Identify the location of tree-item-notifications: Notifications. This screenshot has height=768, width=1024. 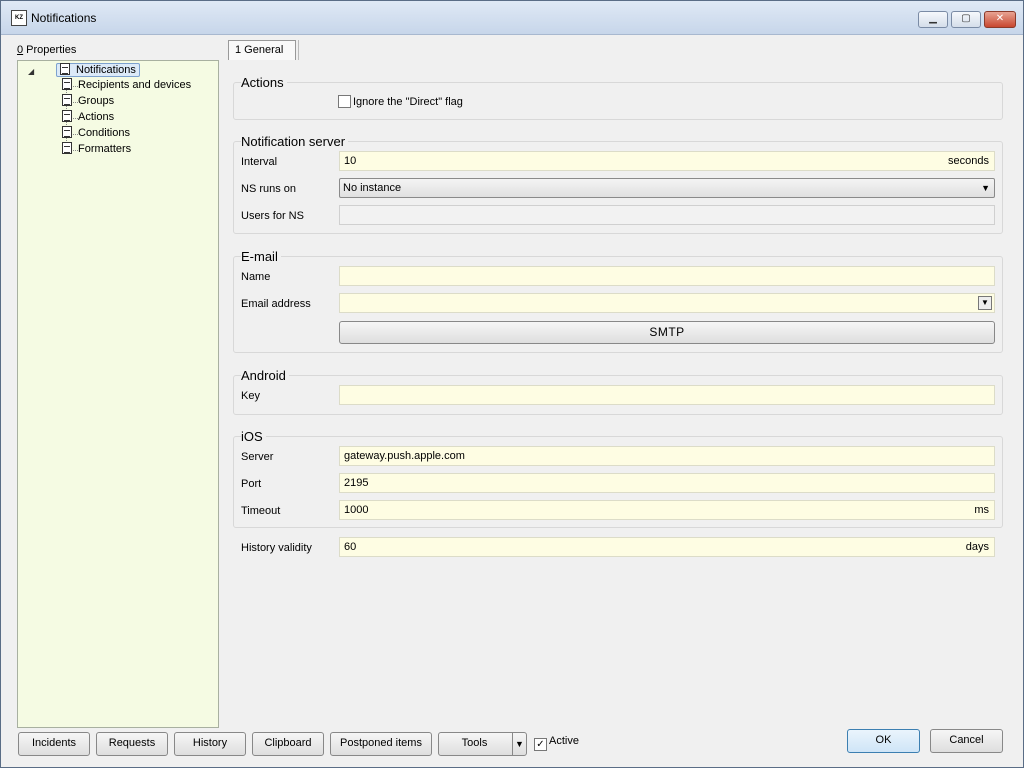
(98, 70).